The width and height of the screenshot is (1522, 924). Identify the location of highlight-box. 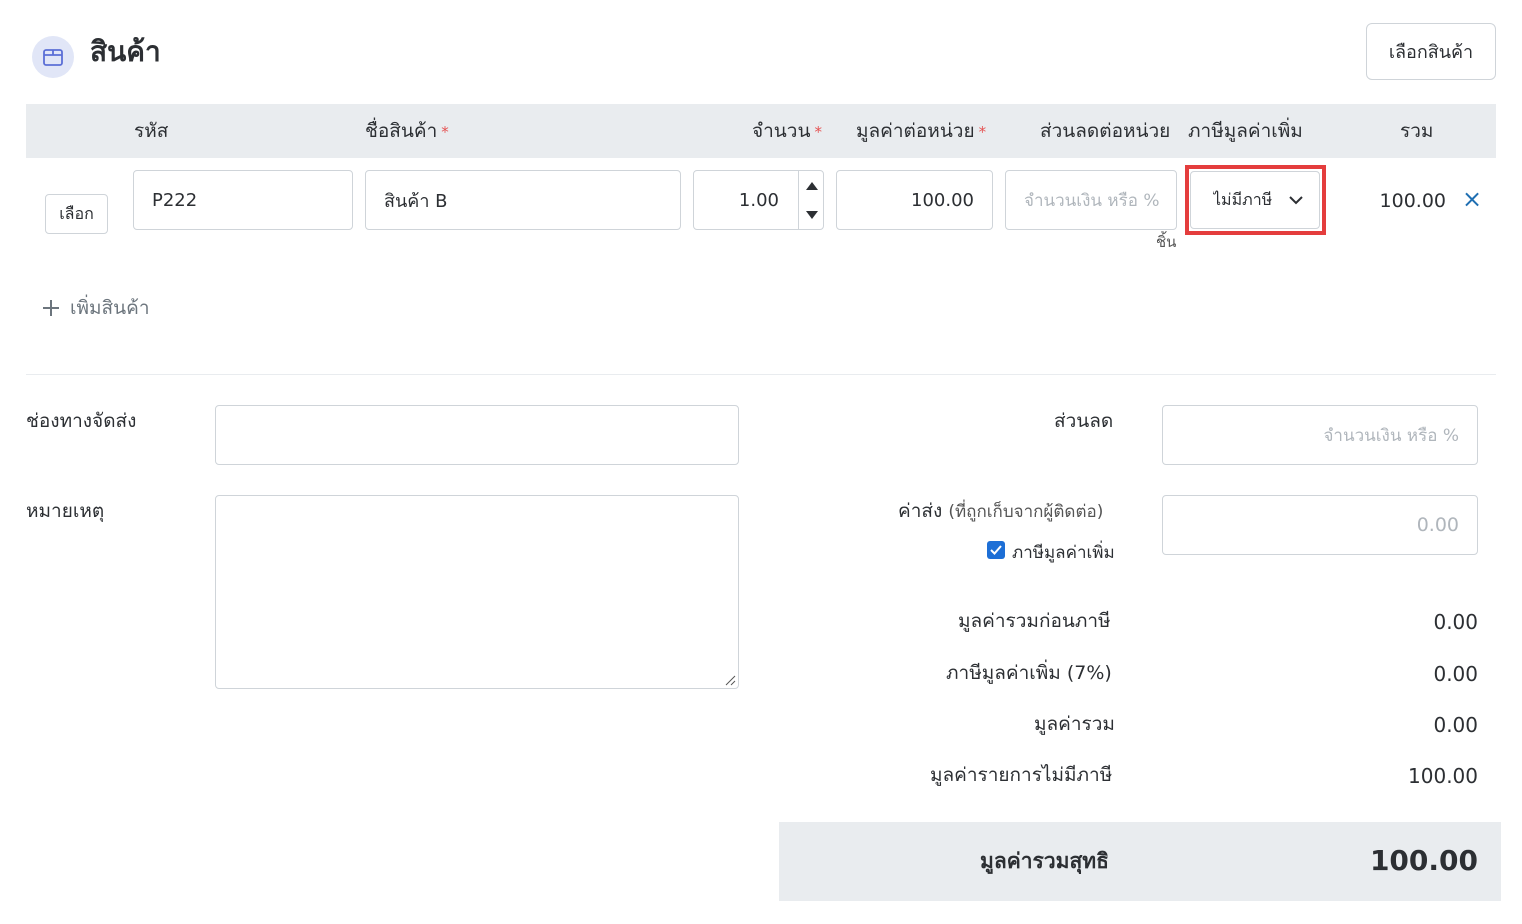
(1255, 200).